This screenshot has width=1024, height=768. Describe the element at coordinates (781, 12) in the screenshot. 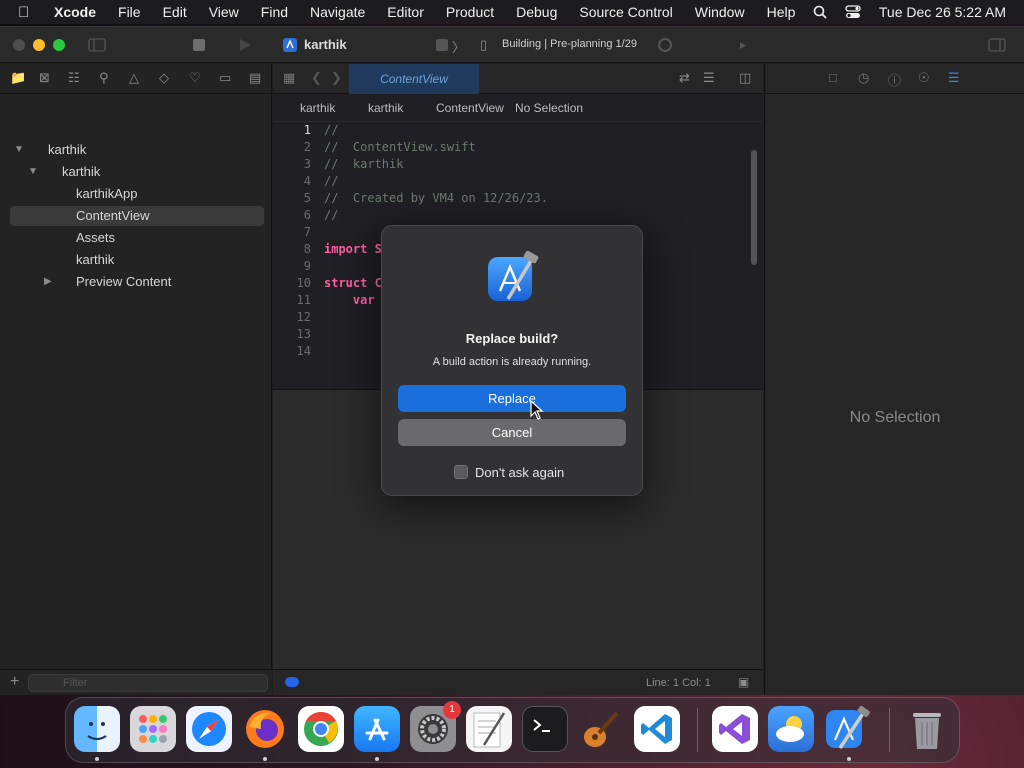

I see `menu-help: Help` at that location.